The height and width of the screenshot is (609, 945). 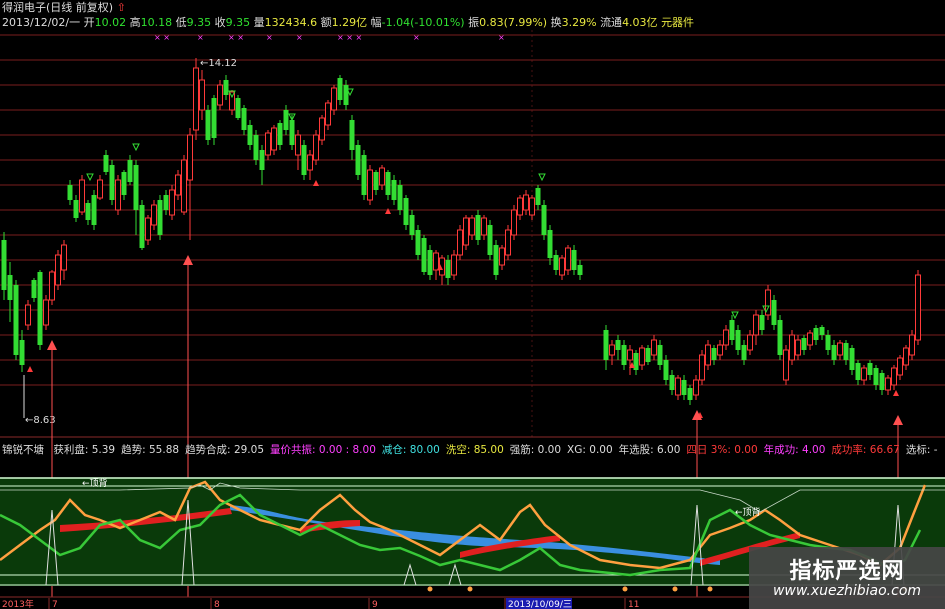 What do you see at coordinates (430, 589) in the screenshot?
I see `signal-dot-icon` at bounding box center [430, 589].